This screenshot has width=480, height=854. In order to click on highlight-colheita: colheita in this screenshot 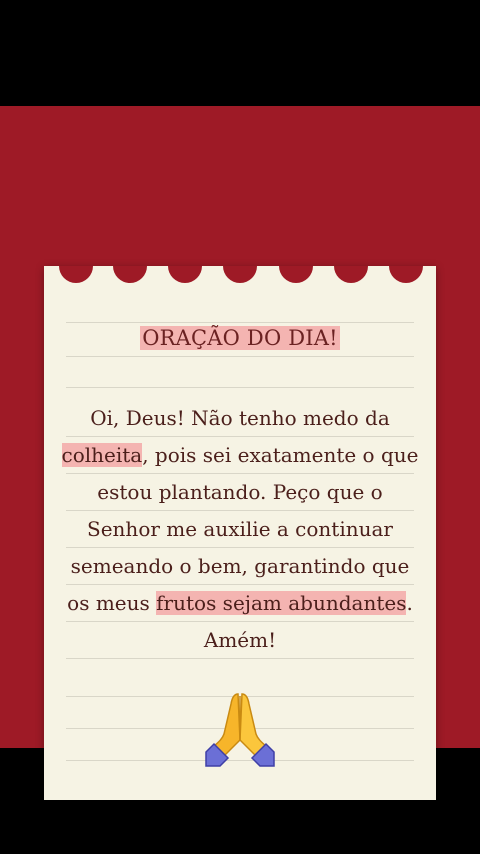, I will do `click(102, 455)`.